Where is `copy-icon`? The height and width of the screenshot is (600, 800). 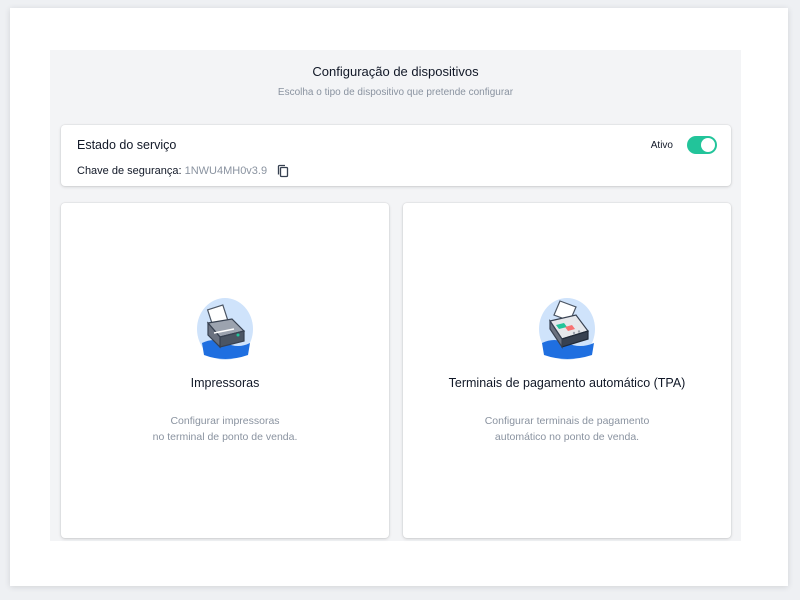 copy-icon is located at coordinates (283, 171).